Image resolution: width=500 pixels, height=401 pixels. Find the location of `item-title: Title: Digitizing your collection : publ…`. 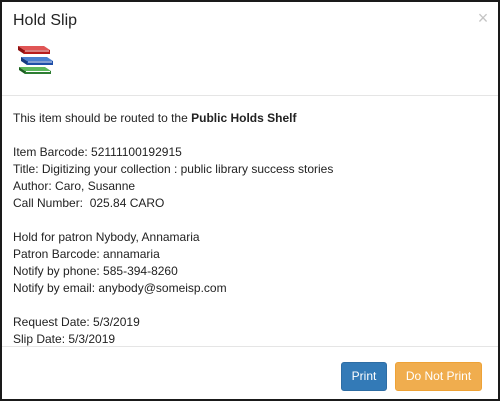

item-title: Title: Digitizing your collection : publ… is located at coordinates (173, 169).